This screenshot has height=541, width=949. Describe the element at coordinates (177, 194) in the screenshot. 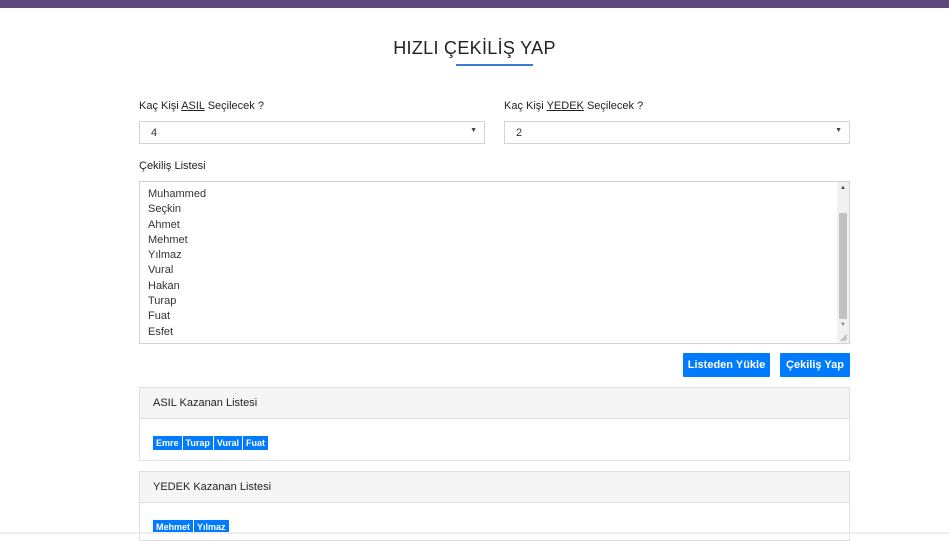

I see `list-name-item: Muhammed` at that location.